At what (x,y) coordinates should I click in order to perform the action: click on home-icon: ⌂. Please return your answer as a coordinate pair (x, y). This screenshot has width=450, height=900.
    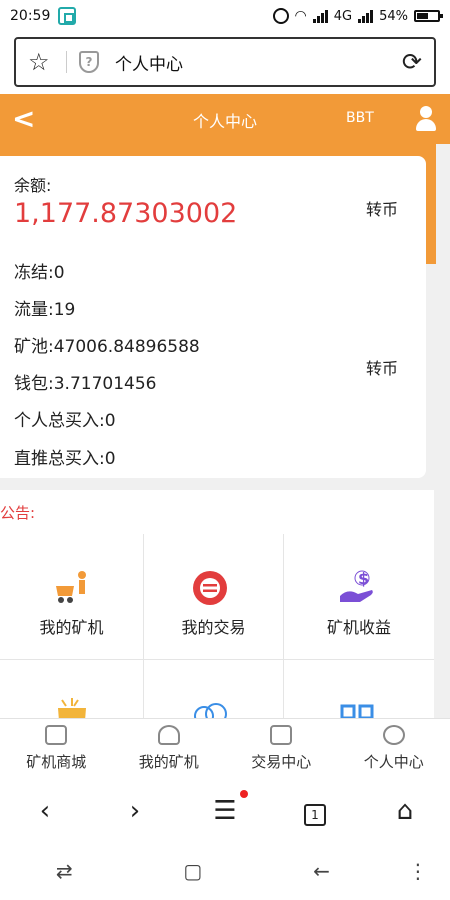
    Looking at the image, I should click on (405, 811).